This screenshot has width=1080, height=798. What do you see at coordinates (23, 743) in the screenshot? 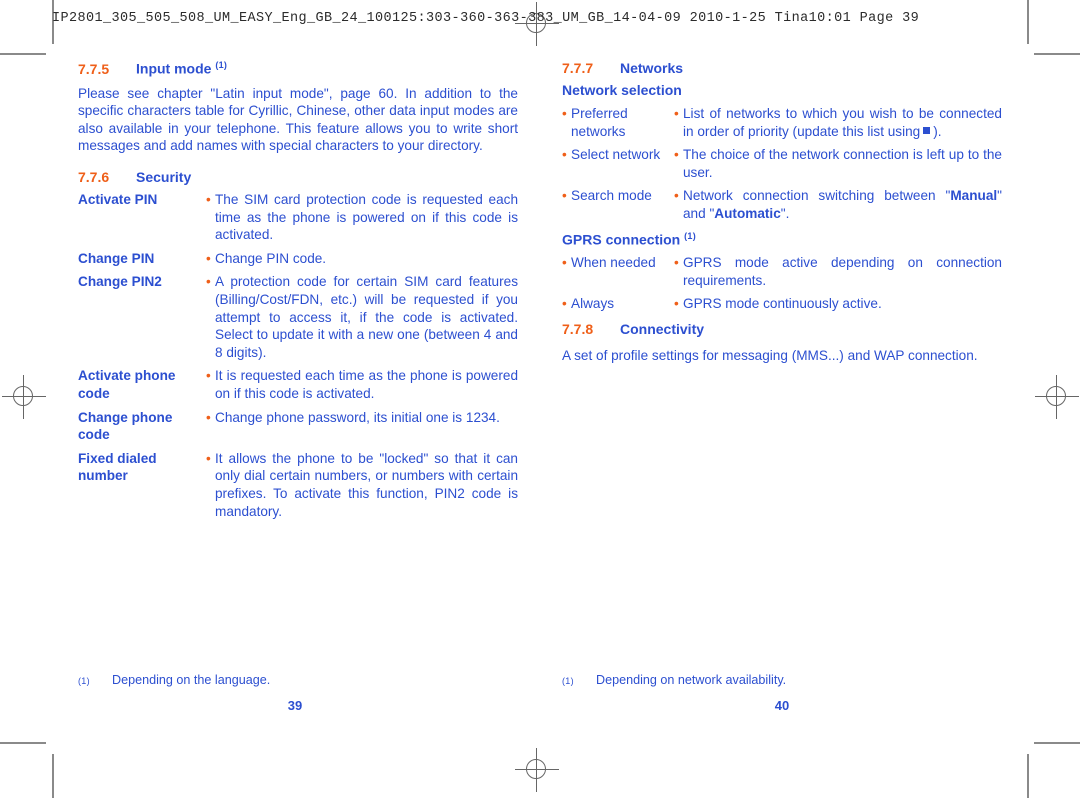
I see `crop-mark-bottom-left-horizontal` at bounding box center [23, 743].